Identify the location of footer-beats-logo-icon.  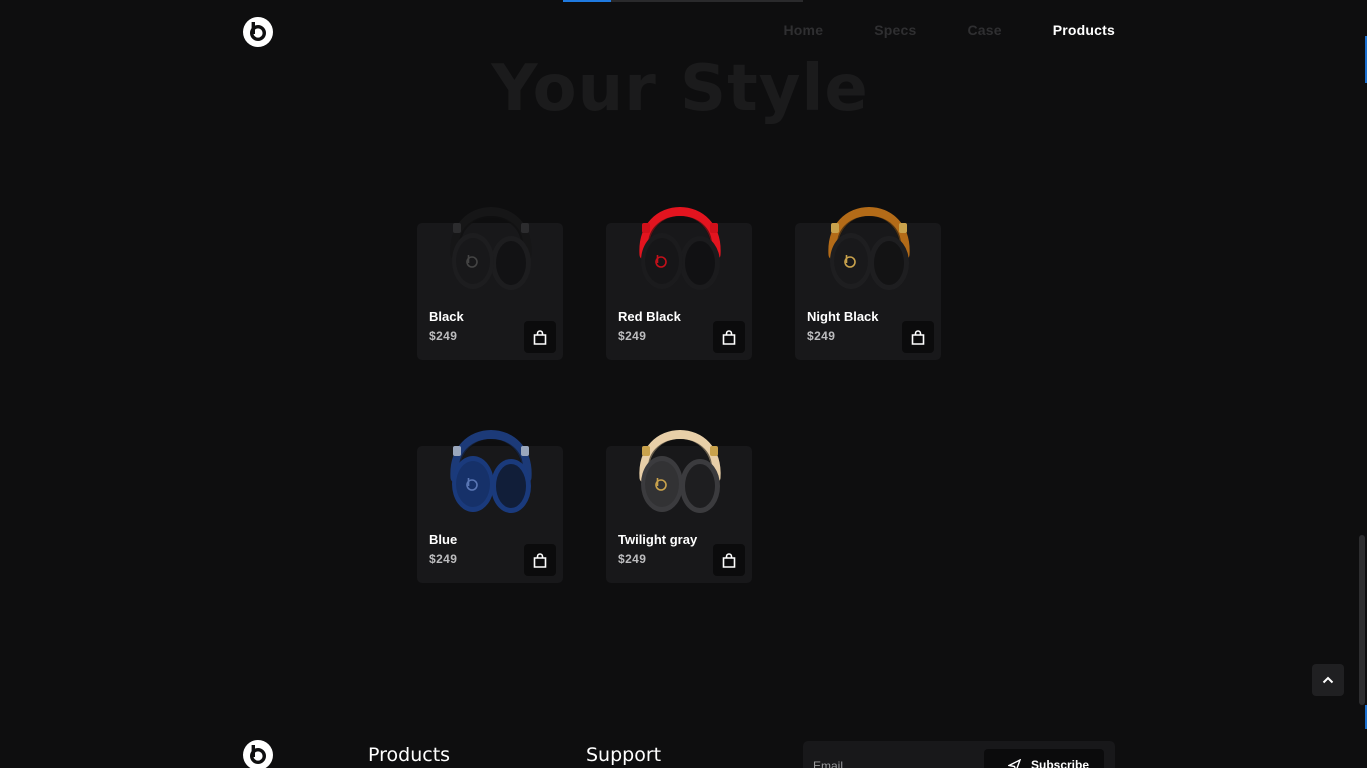
(258, 754).